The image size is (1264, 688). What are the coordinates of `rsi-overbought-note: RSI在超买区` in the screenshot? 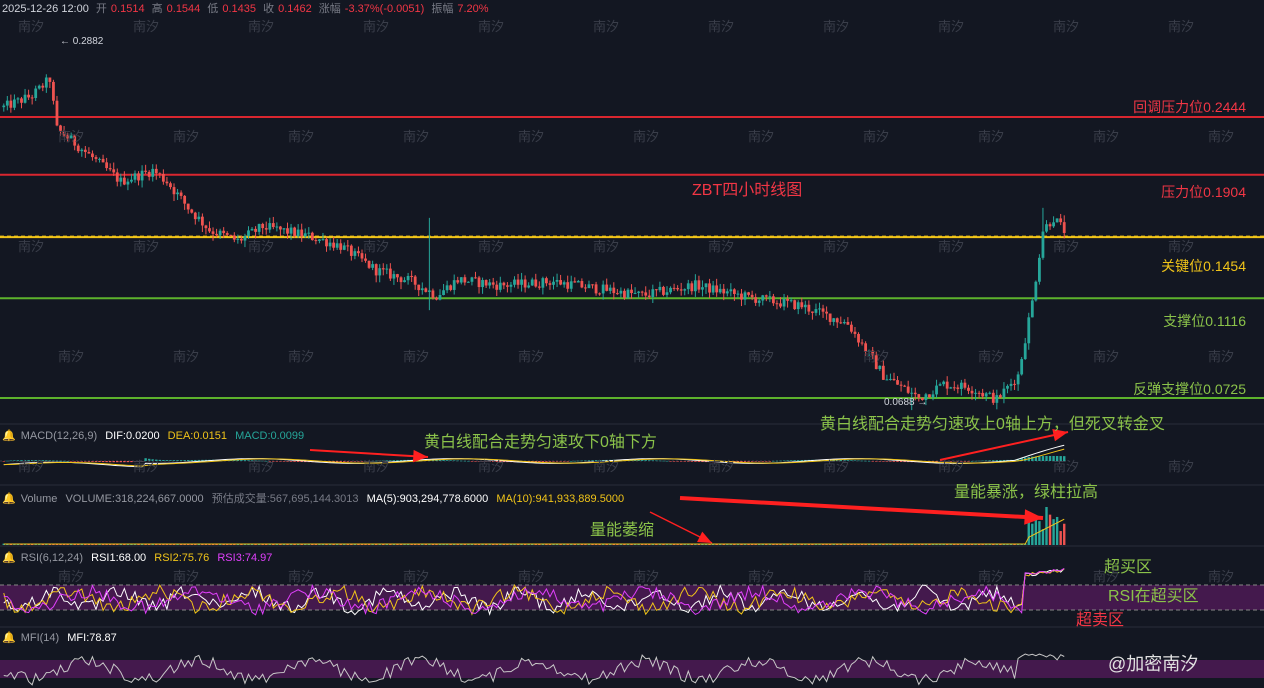 It's located at (1153, 596).